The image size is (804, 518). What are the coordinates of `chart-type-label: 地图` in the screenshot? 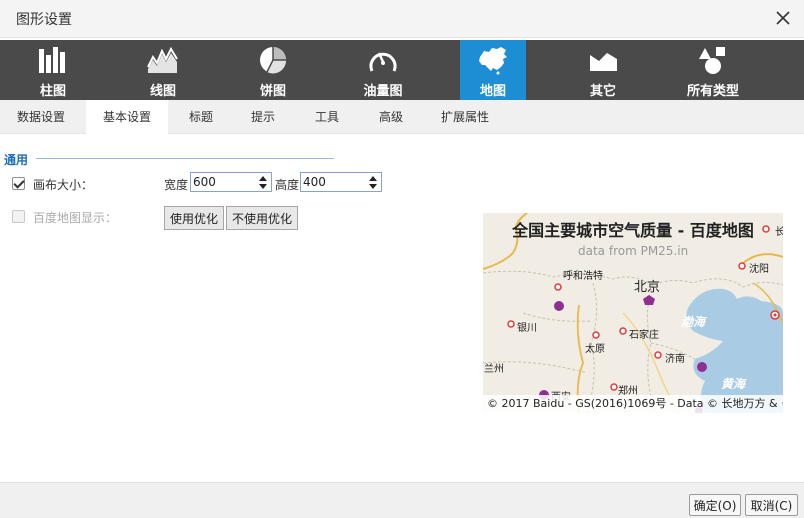 It's located at (492, 91).